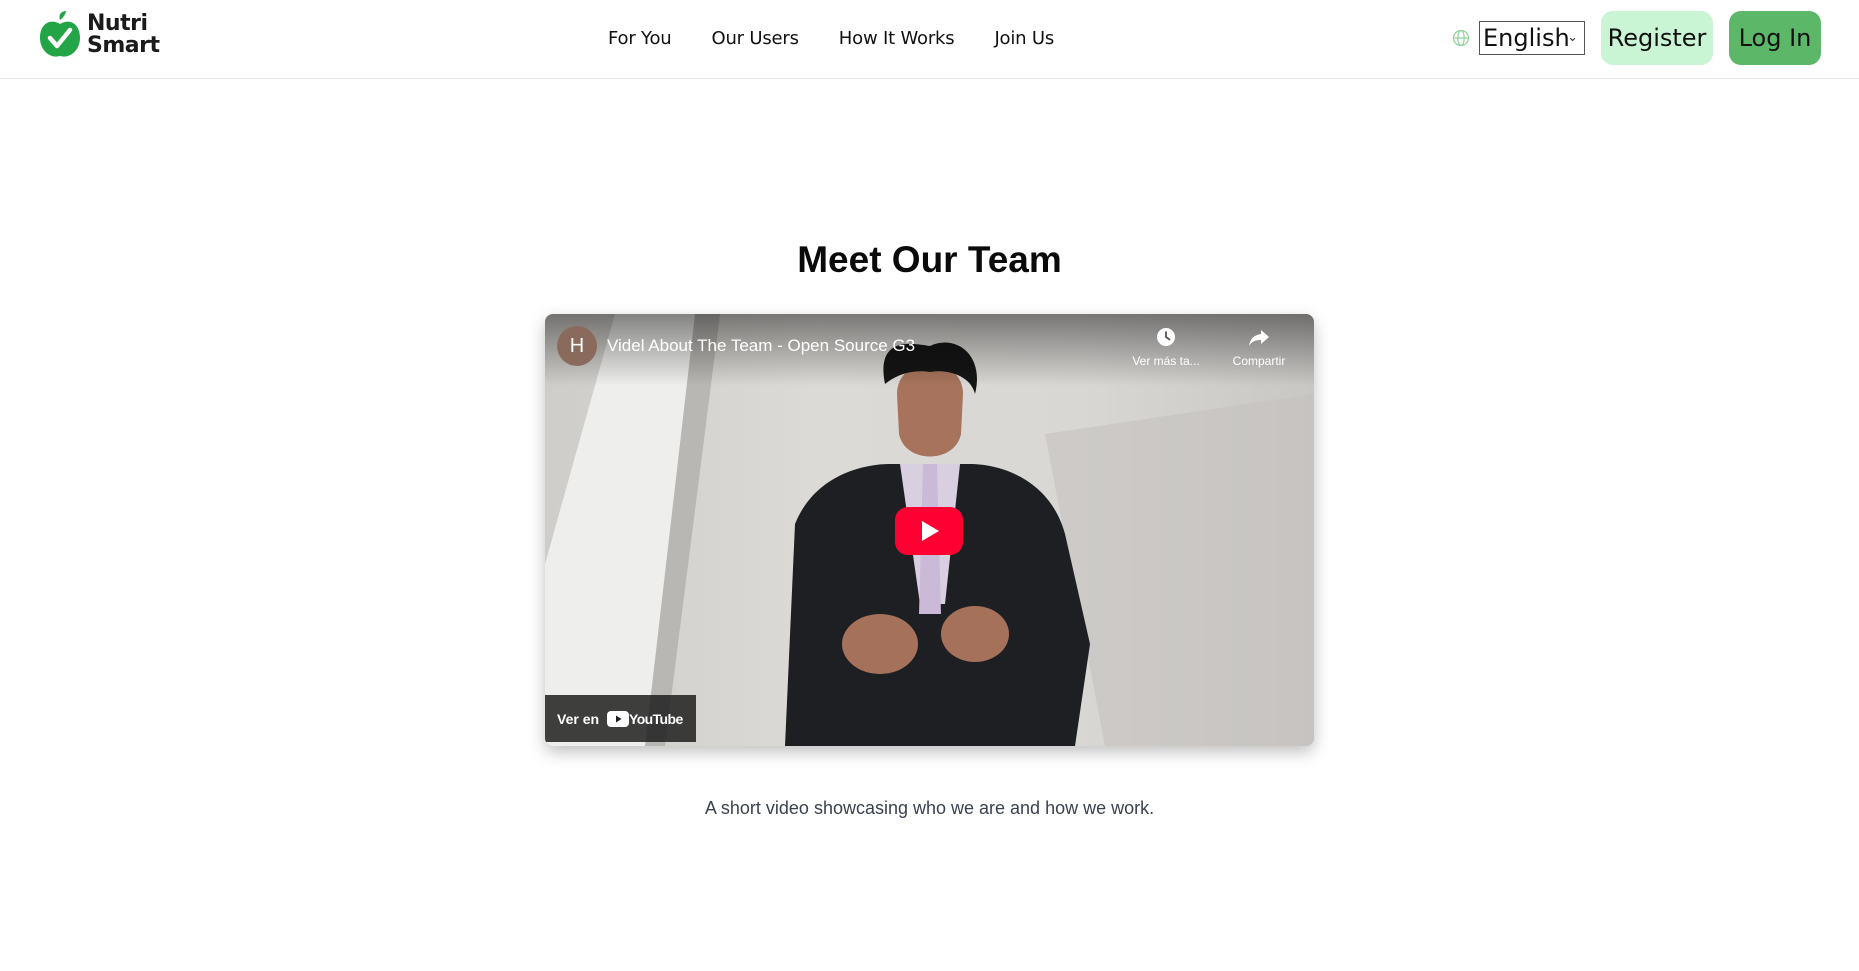  What do you see at coordinates (1461, 38) in the screenshot?
I see `globe-icon` at bounding box center [1461, 38].